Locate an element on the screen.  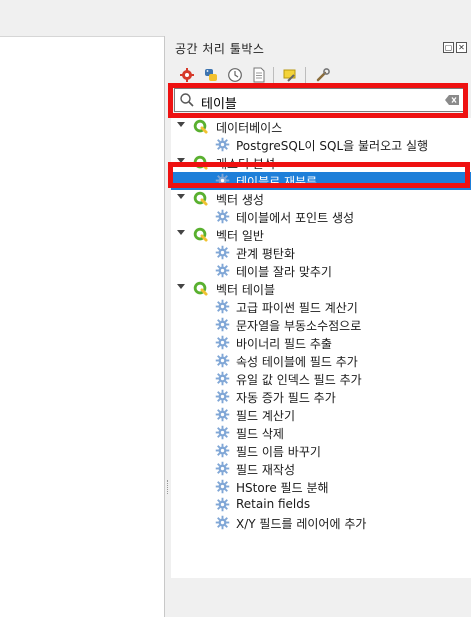
tree-group-label: 벡터 생성 is located at coordinates (240, 200).